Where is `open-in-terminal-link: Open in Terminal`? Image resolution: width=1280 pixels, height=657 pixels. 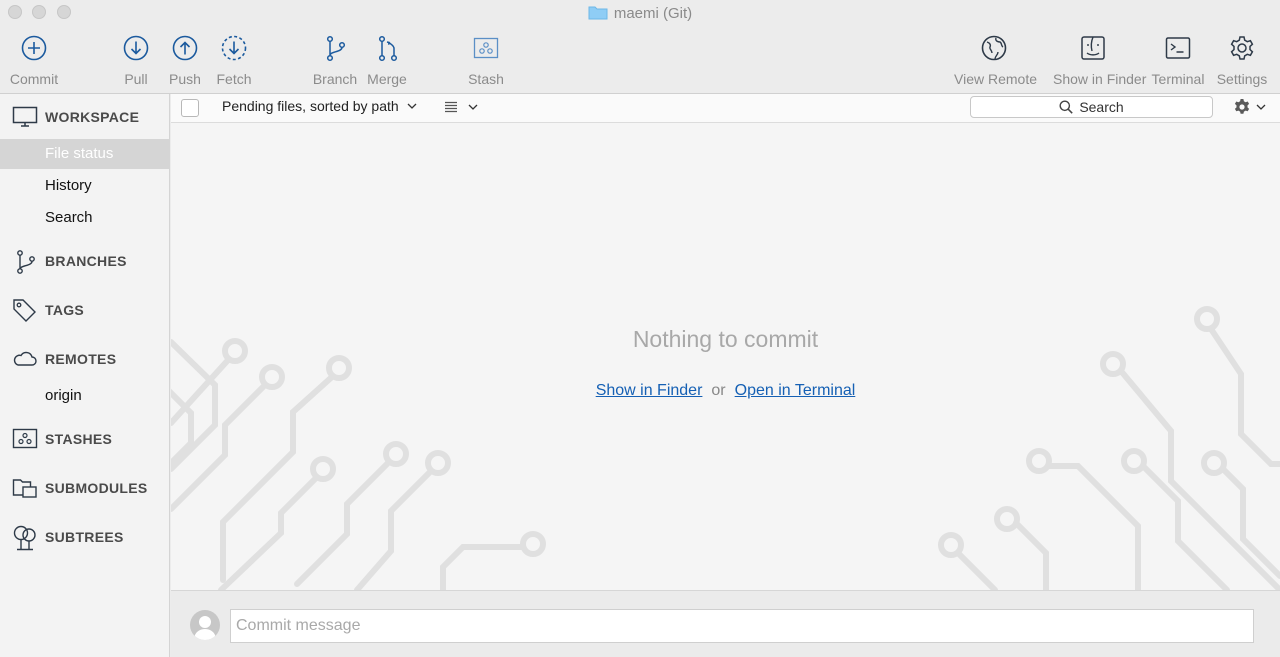
open-in-terminal-link: Open in Terminal is located at coordinates (795, 390).